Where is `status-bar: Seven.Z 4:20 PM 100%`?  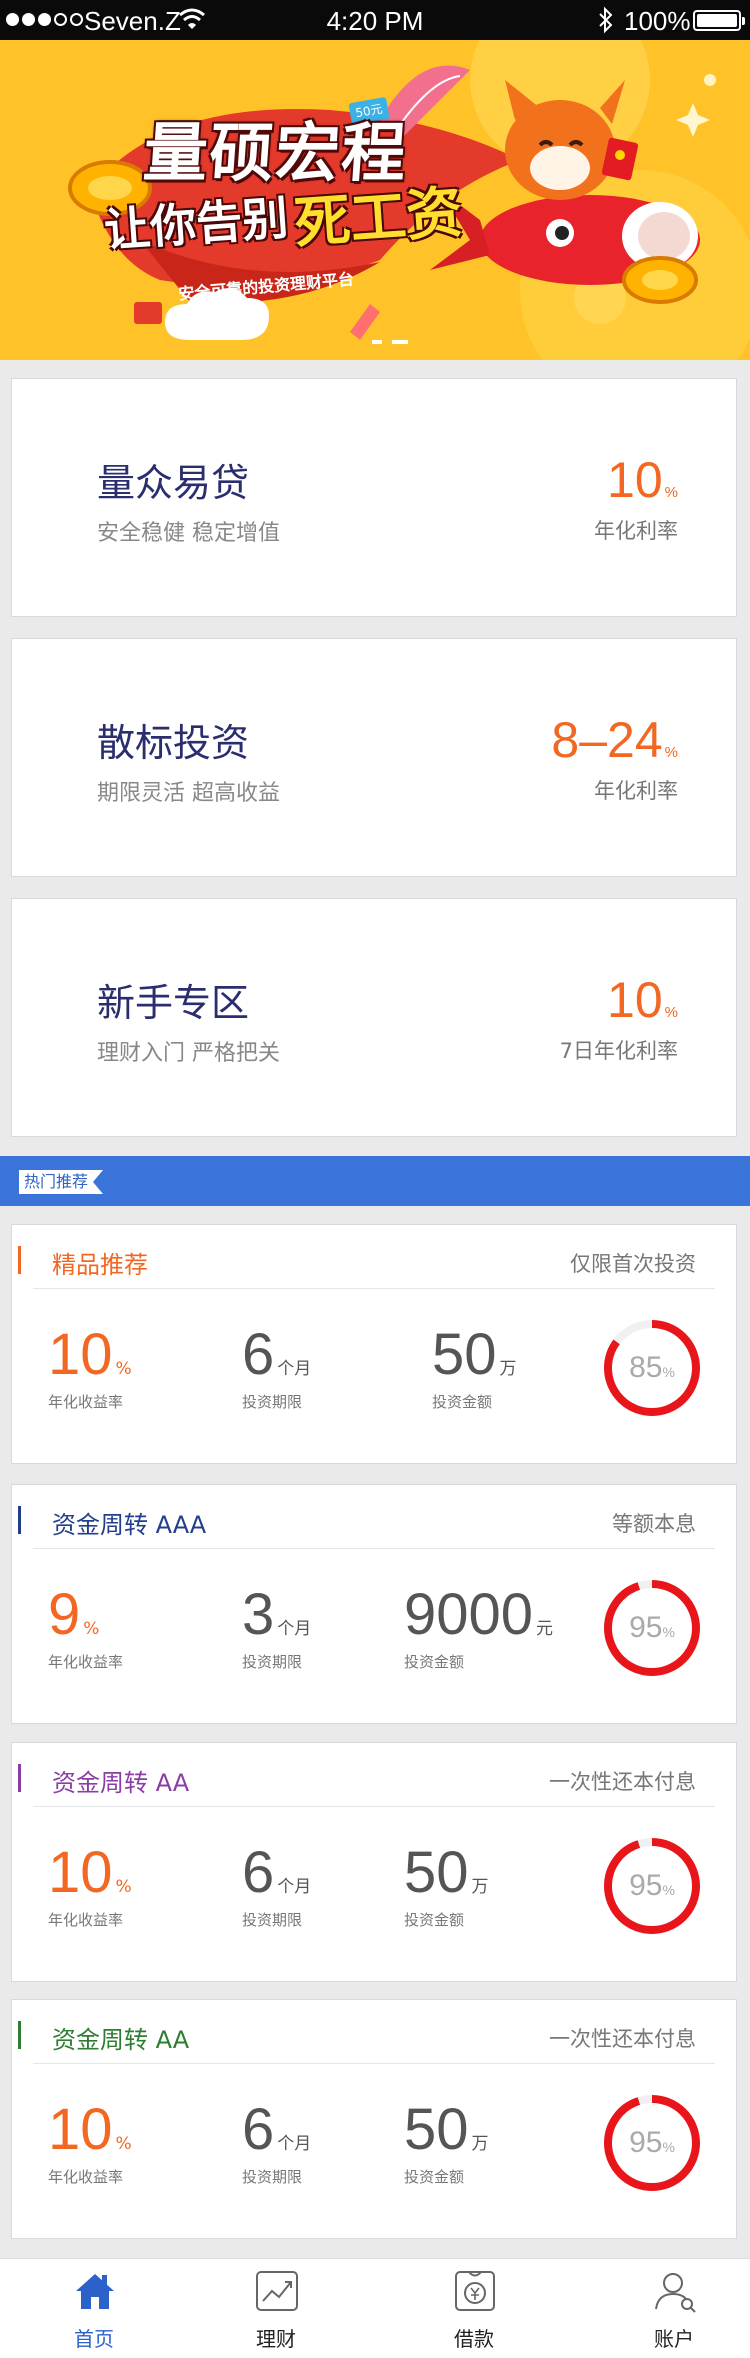
status-bar: Seven.Z 4:20 PM 100% is located at coordinates (375, 20).